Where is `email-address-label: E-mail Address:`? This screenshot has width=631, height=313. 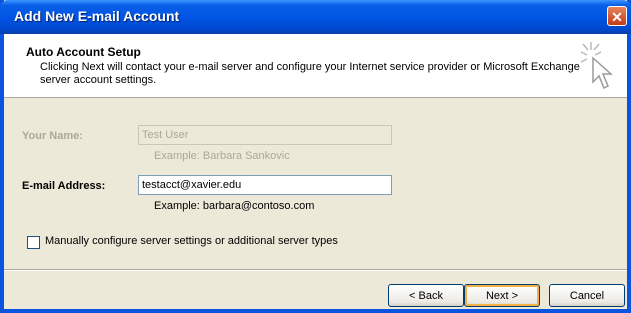
email-address-label: E-mail Address: is located at coordinates (64, 186).